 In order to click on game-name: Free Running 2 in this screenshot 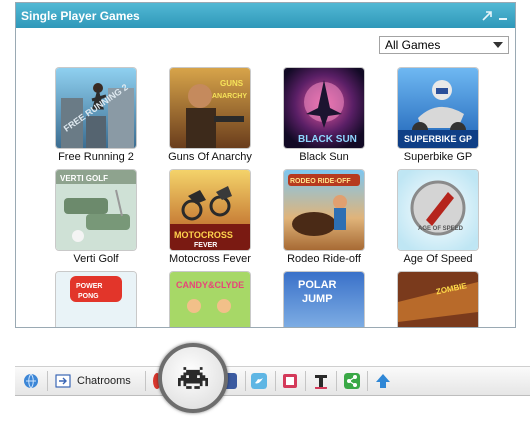, I will do `click(96, 157)`.